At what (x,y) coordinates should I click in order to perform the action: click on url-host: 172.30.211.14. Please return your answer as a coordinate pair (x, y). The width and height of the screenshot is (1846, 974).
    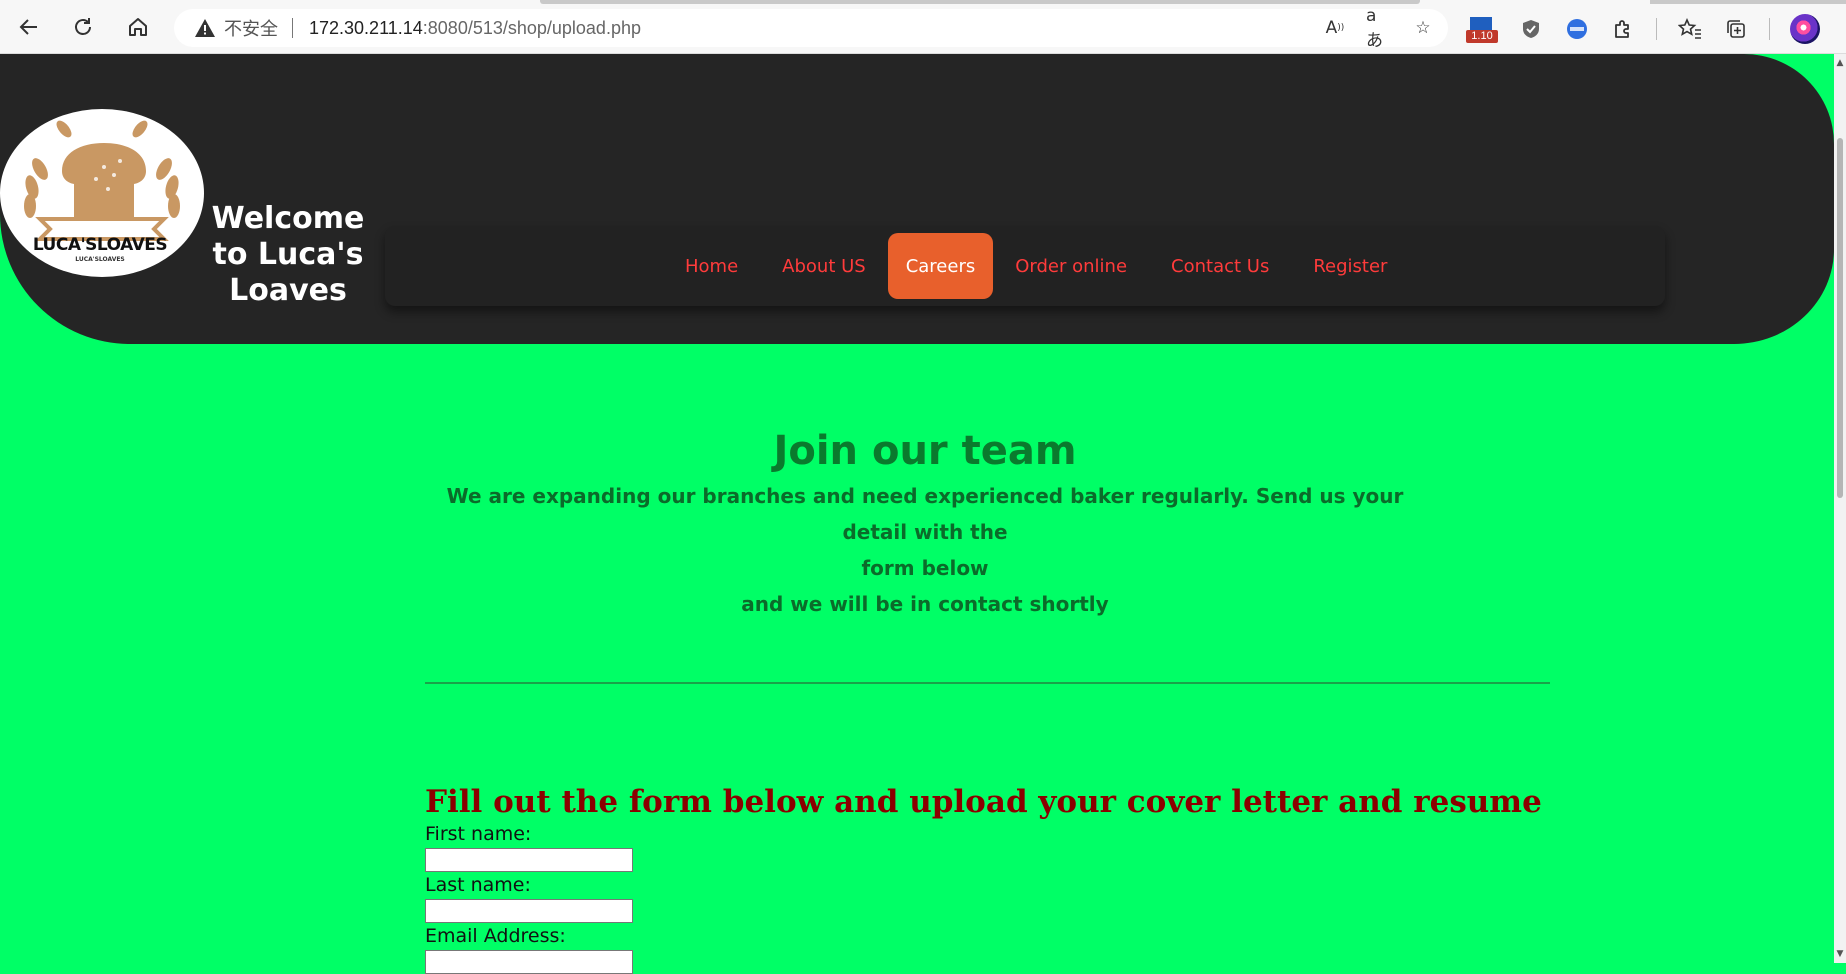
    Looking at the image, I should click on (366, 27).